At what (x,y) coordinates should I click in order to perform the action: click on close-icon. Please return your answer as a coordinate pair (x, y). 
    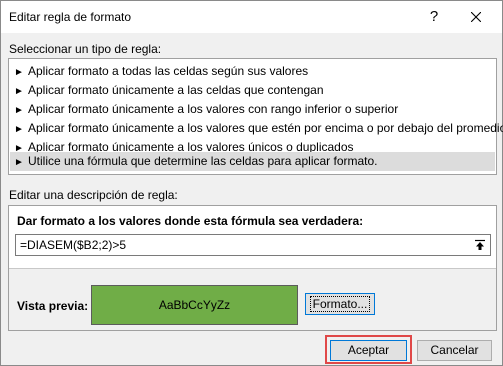
    Looking at the image, I should click on (476, 17).